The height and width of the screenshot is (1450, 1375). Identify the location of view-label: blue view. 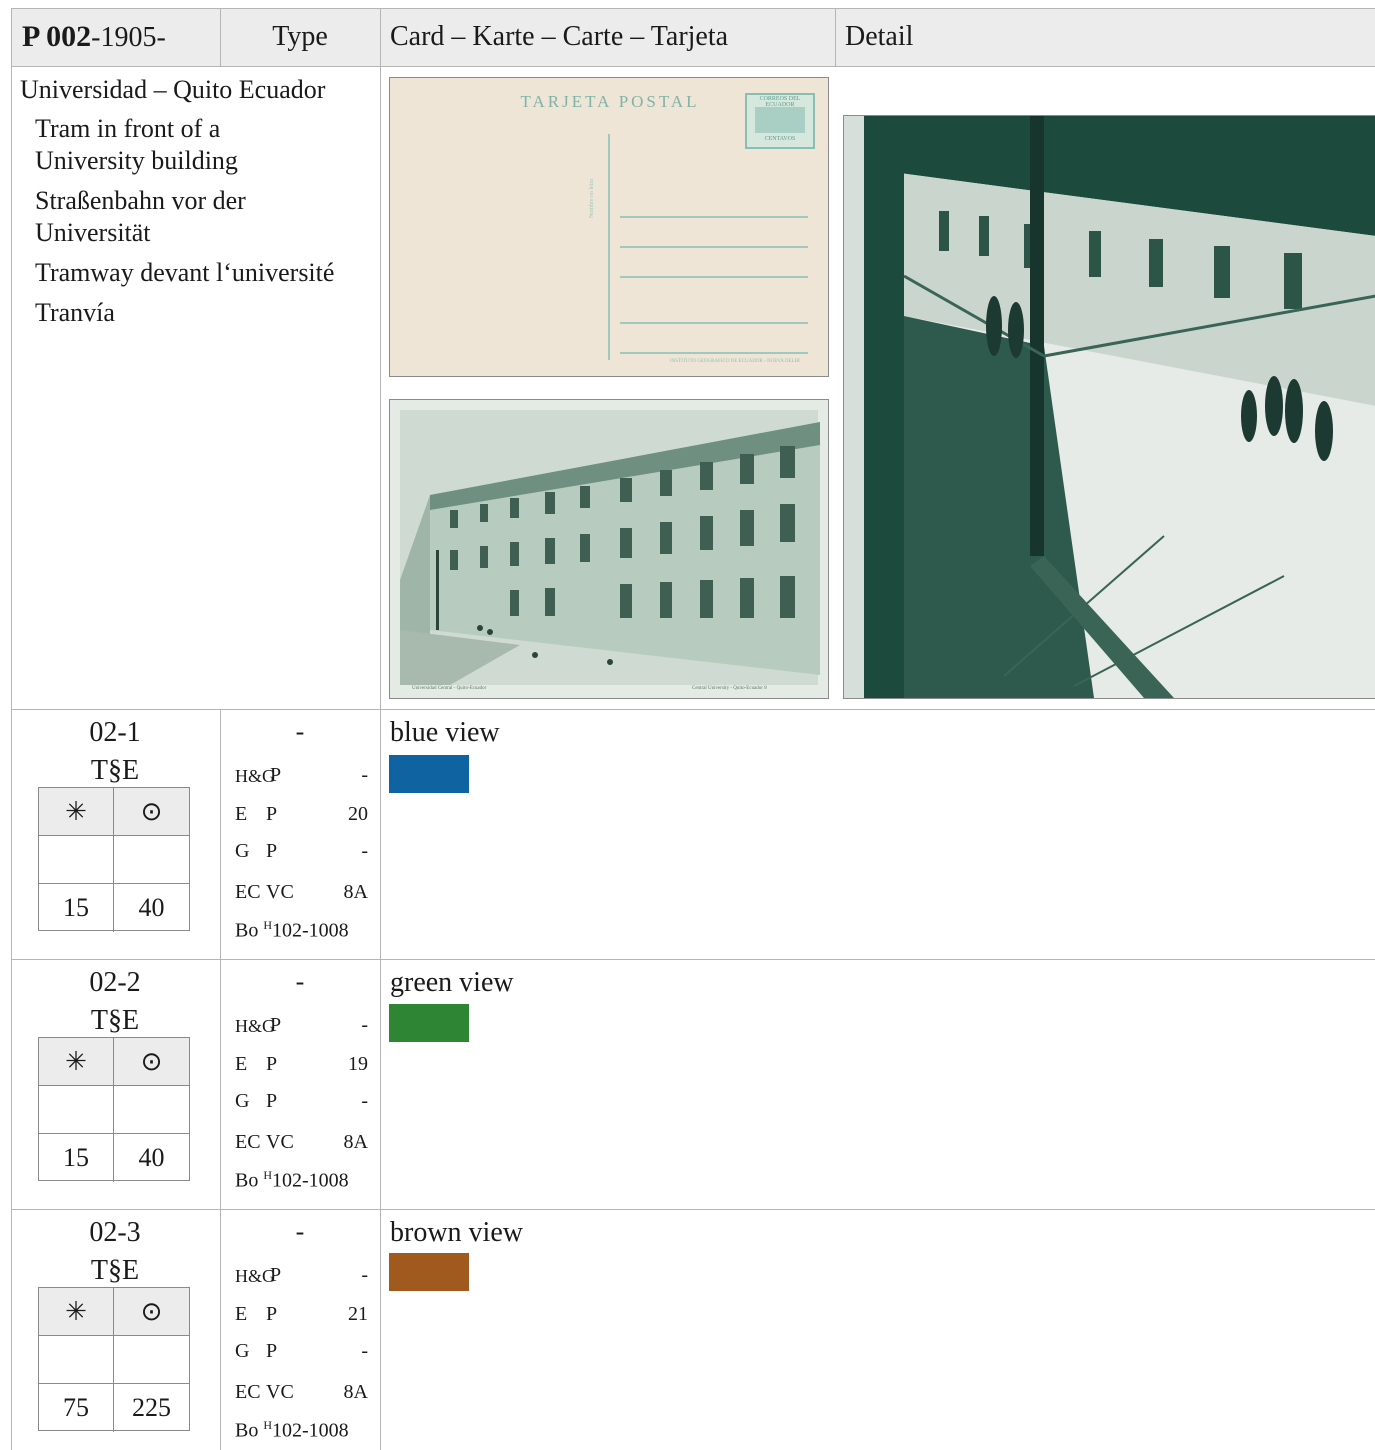
(445, 732).